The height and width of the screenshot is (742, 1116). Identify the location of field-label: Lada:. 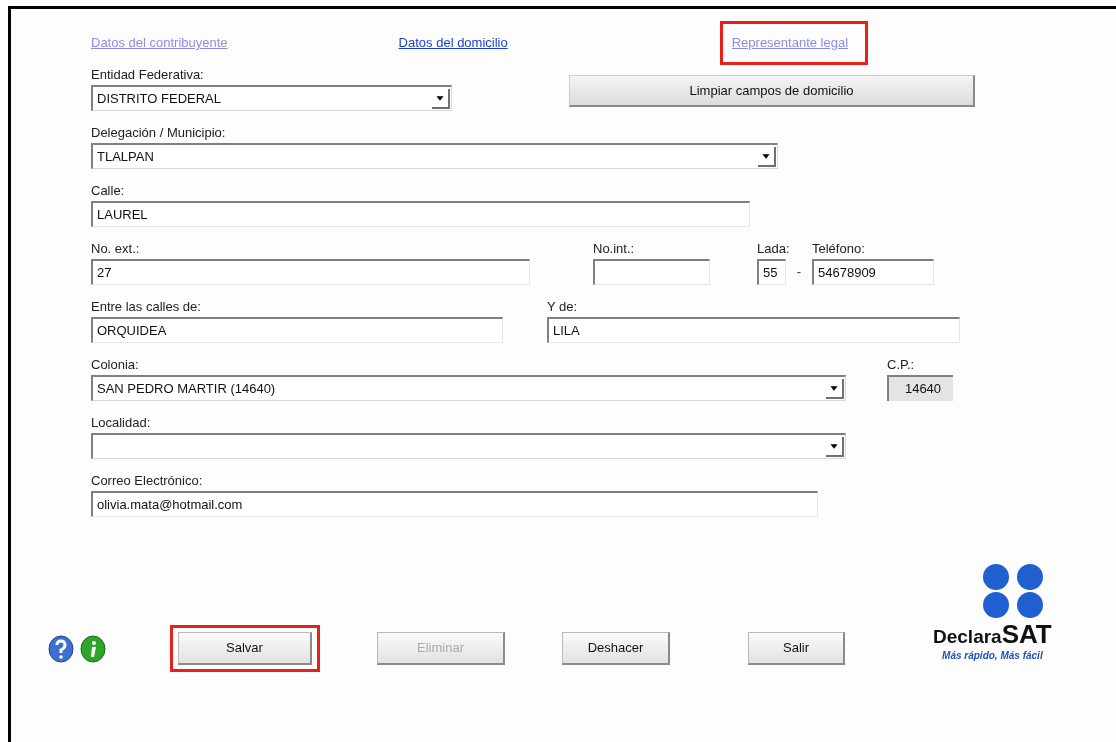
(773, 249).